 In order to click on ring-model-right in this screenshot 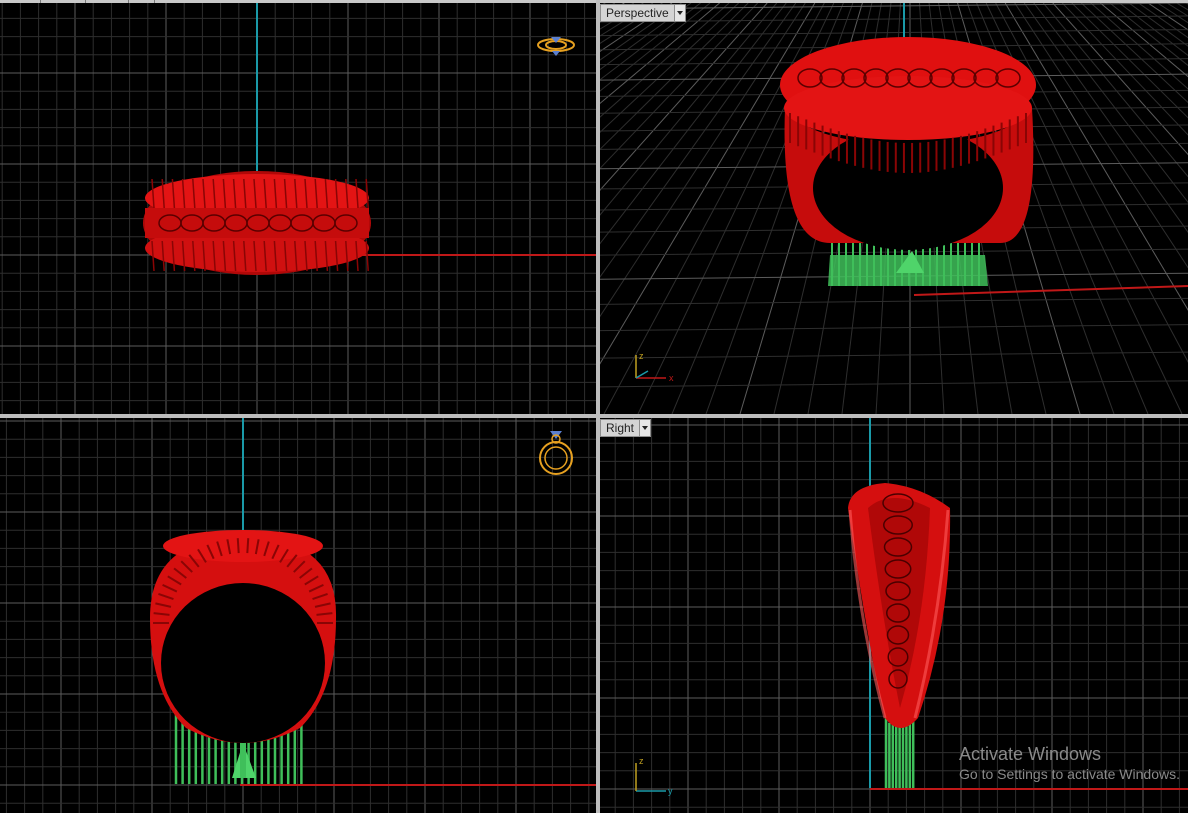, I will do `click(899, 605)`.